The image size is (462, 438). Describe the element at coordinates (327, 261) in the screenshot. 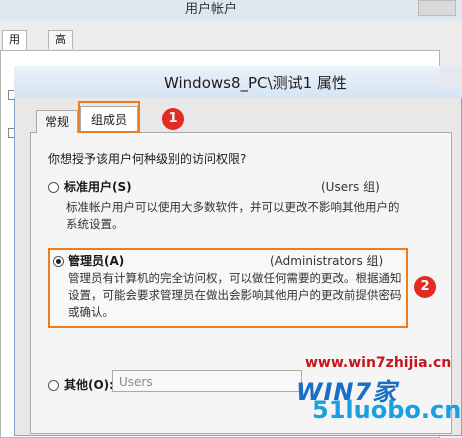

I see `administrator-group: (Administrators 组)` at that location.